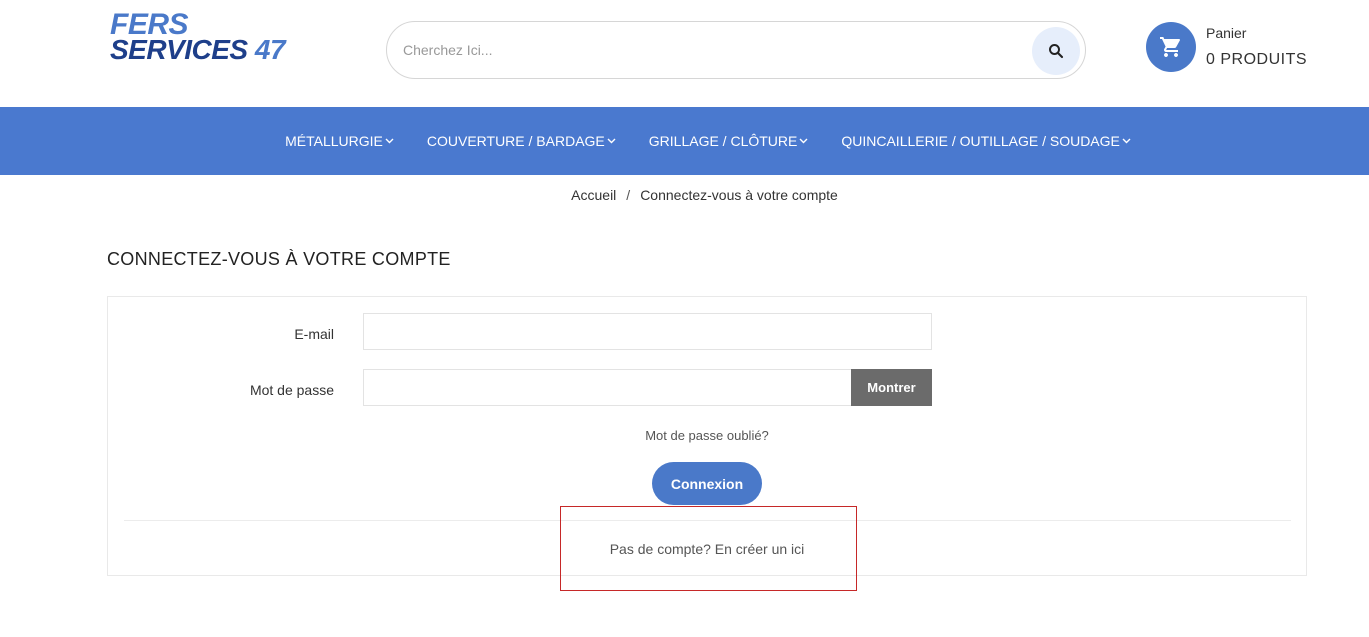 This screenshot has width=1369, height=637. I want to click on divider, so click(707, 520).